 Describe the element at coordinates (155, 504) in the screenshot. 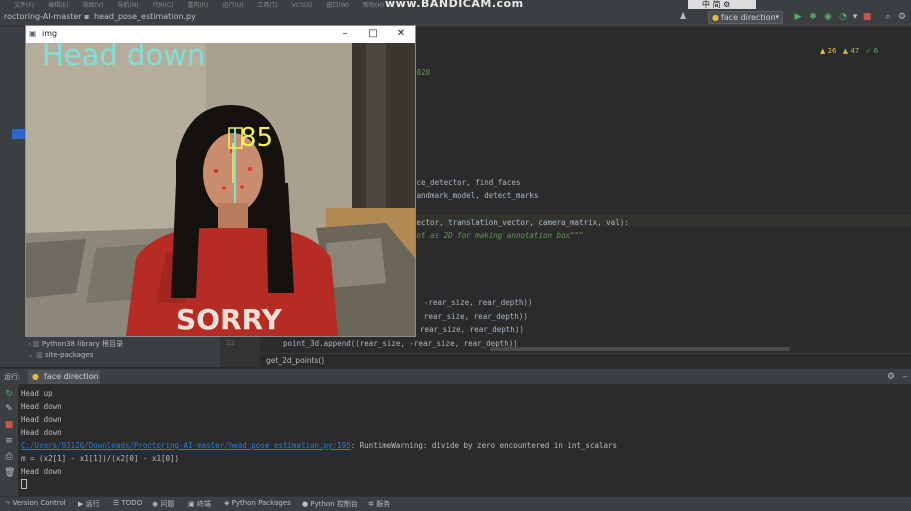

I see `problems-icon: ◉` at that location.